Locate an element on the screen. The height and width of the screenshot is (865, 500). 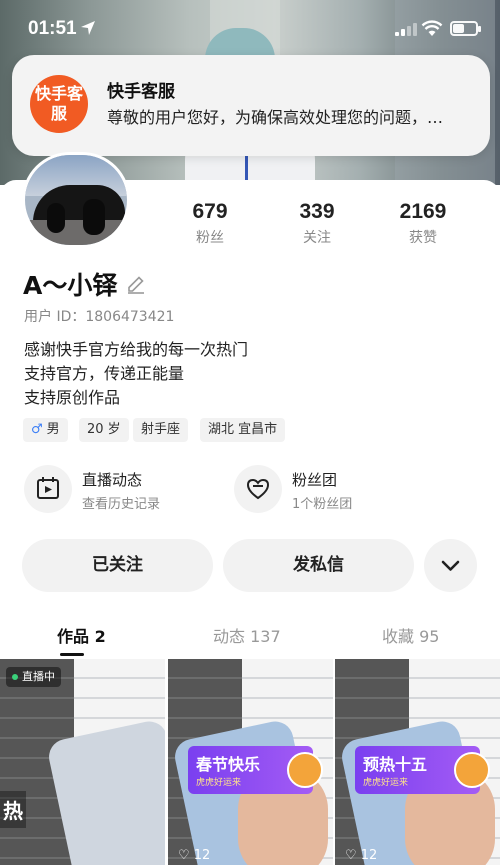
stat-likes: 2169 获赞 is located at coordinates (423, 223).